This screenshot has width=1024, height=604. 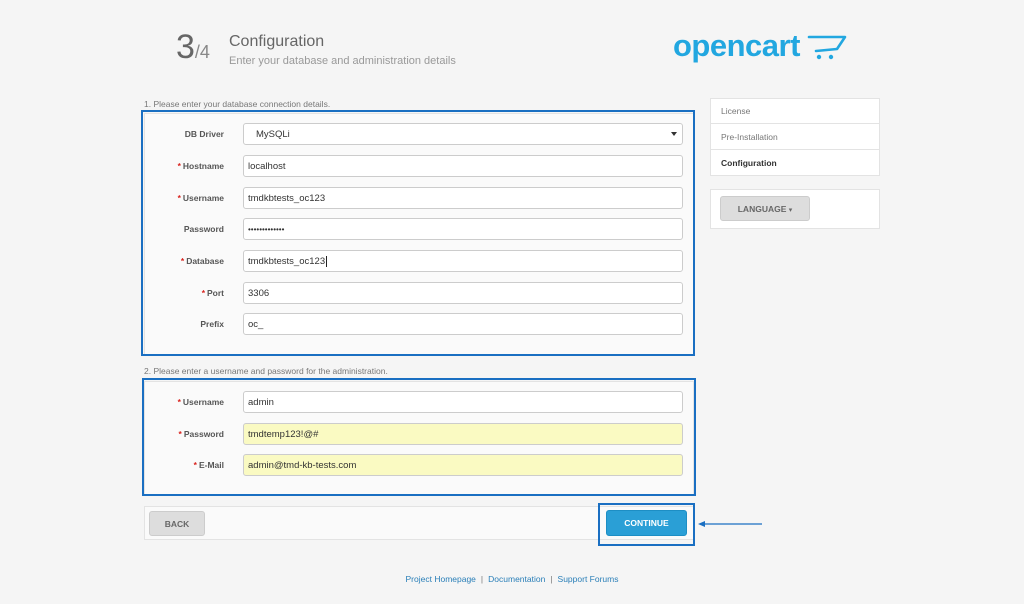 What do you see at coordinates (185, 47) in the screenshot?
I see `step-current: 3` at bounding box center [185, 47].